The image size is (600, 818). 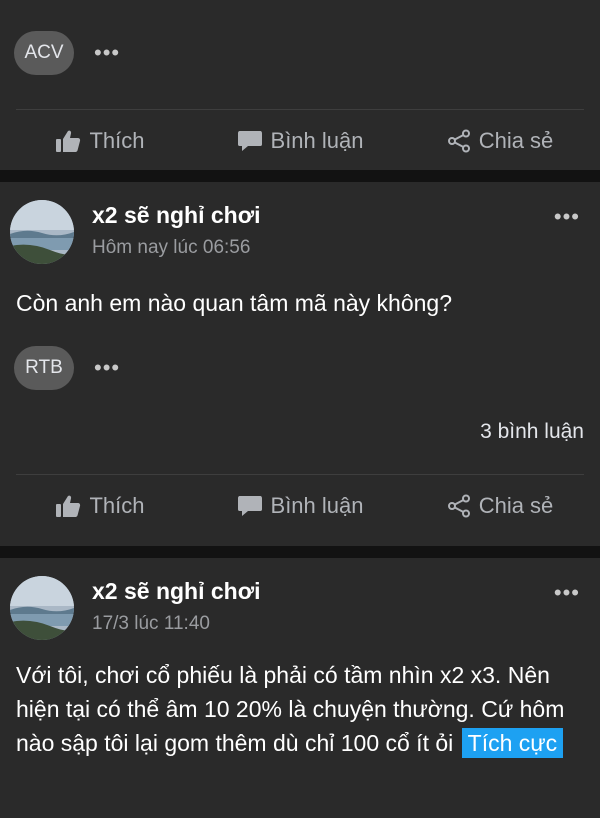 I want to click on post-timestamp: Hôm nay lúc 06:56, so click(x=176, y=248).